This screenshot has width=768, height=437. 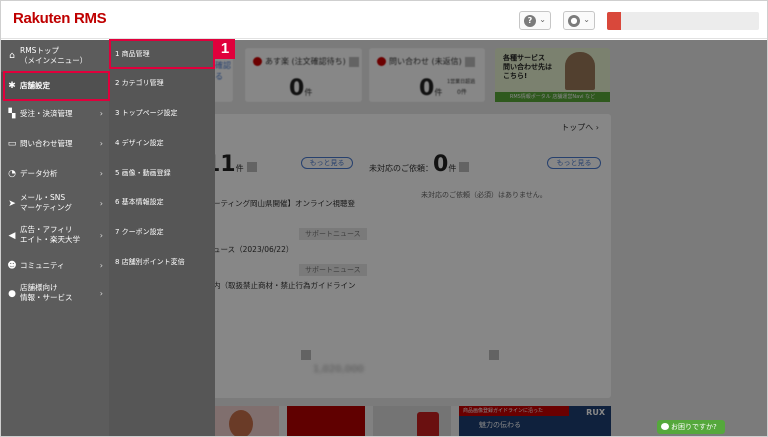 I want to click on submenu-item-basic-info: 6 基本情報設定, so click(x=162, y=202).